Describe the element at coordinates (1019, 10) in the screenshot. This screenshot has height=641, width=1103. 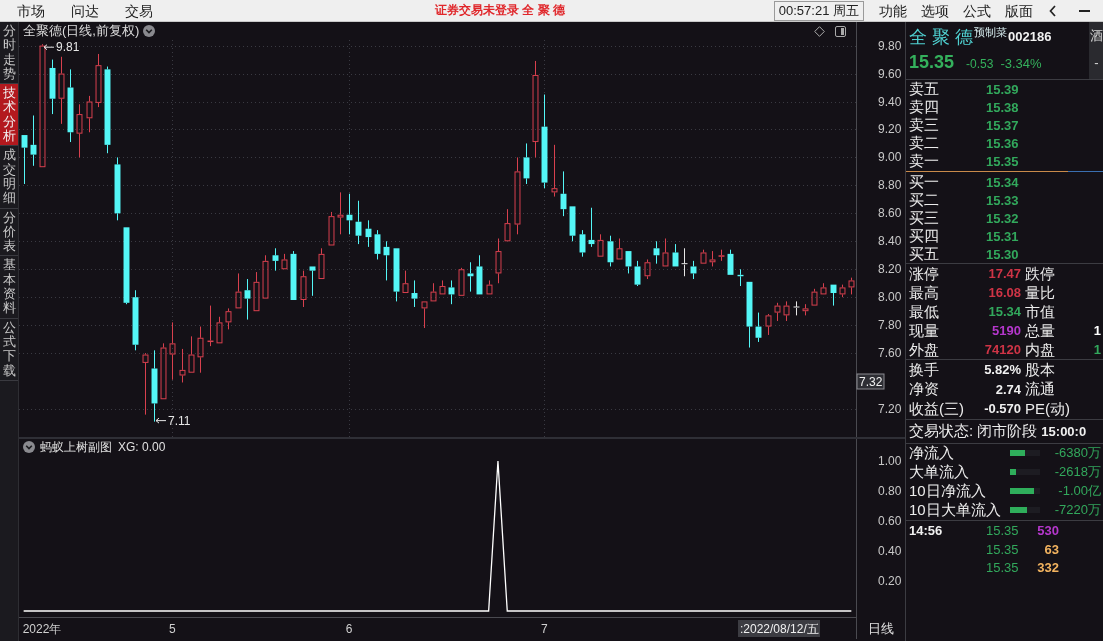
I see `toolbar-menu-item: 版面` at that location.